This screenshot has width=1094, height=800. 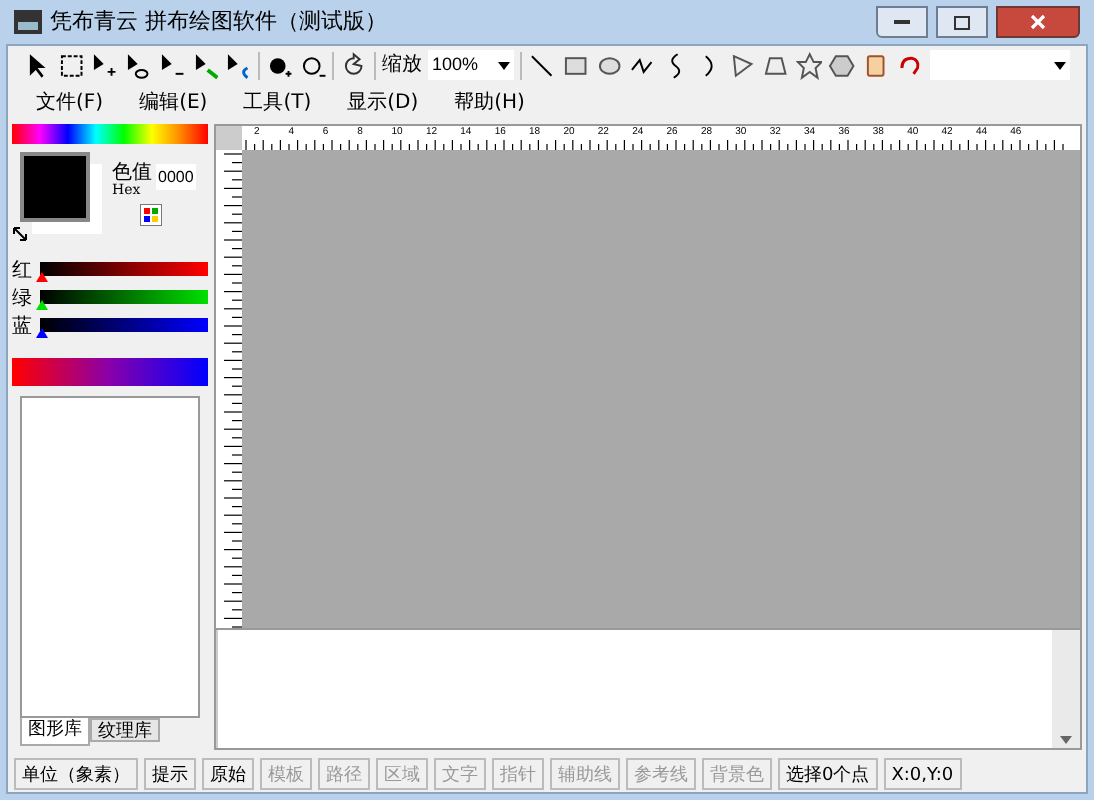 I want to click on menu-item: 工具(T), so click(x=277, y=103).